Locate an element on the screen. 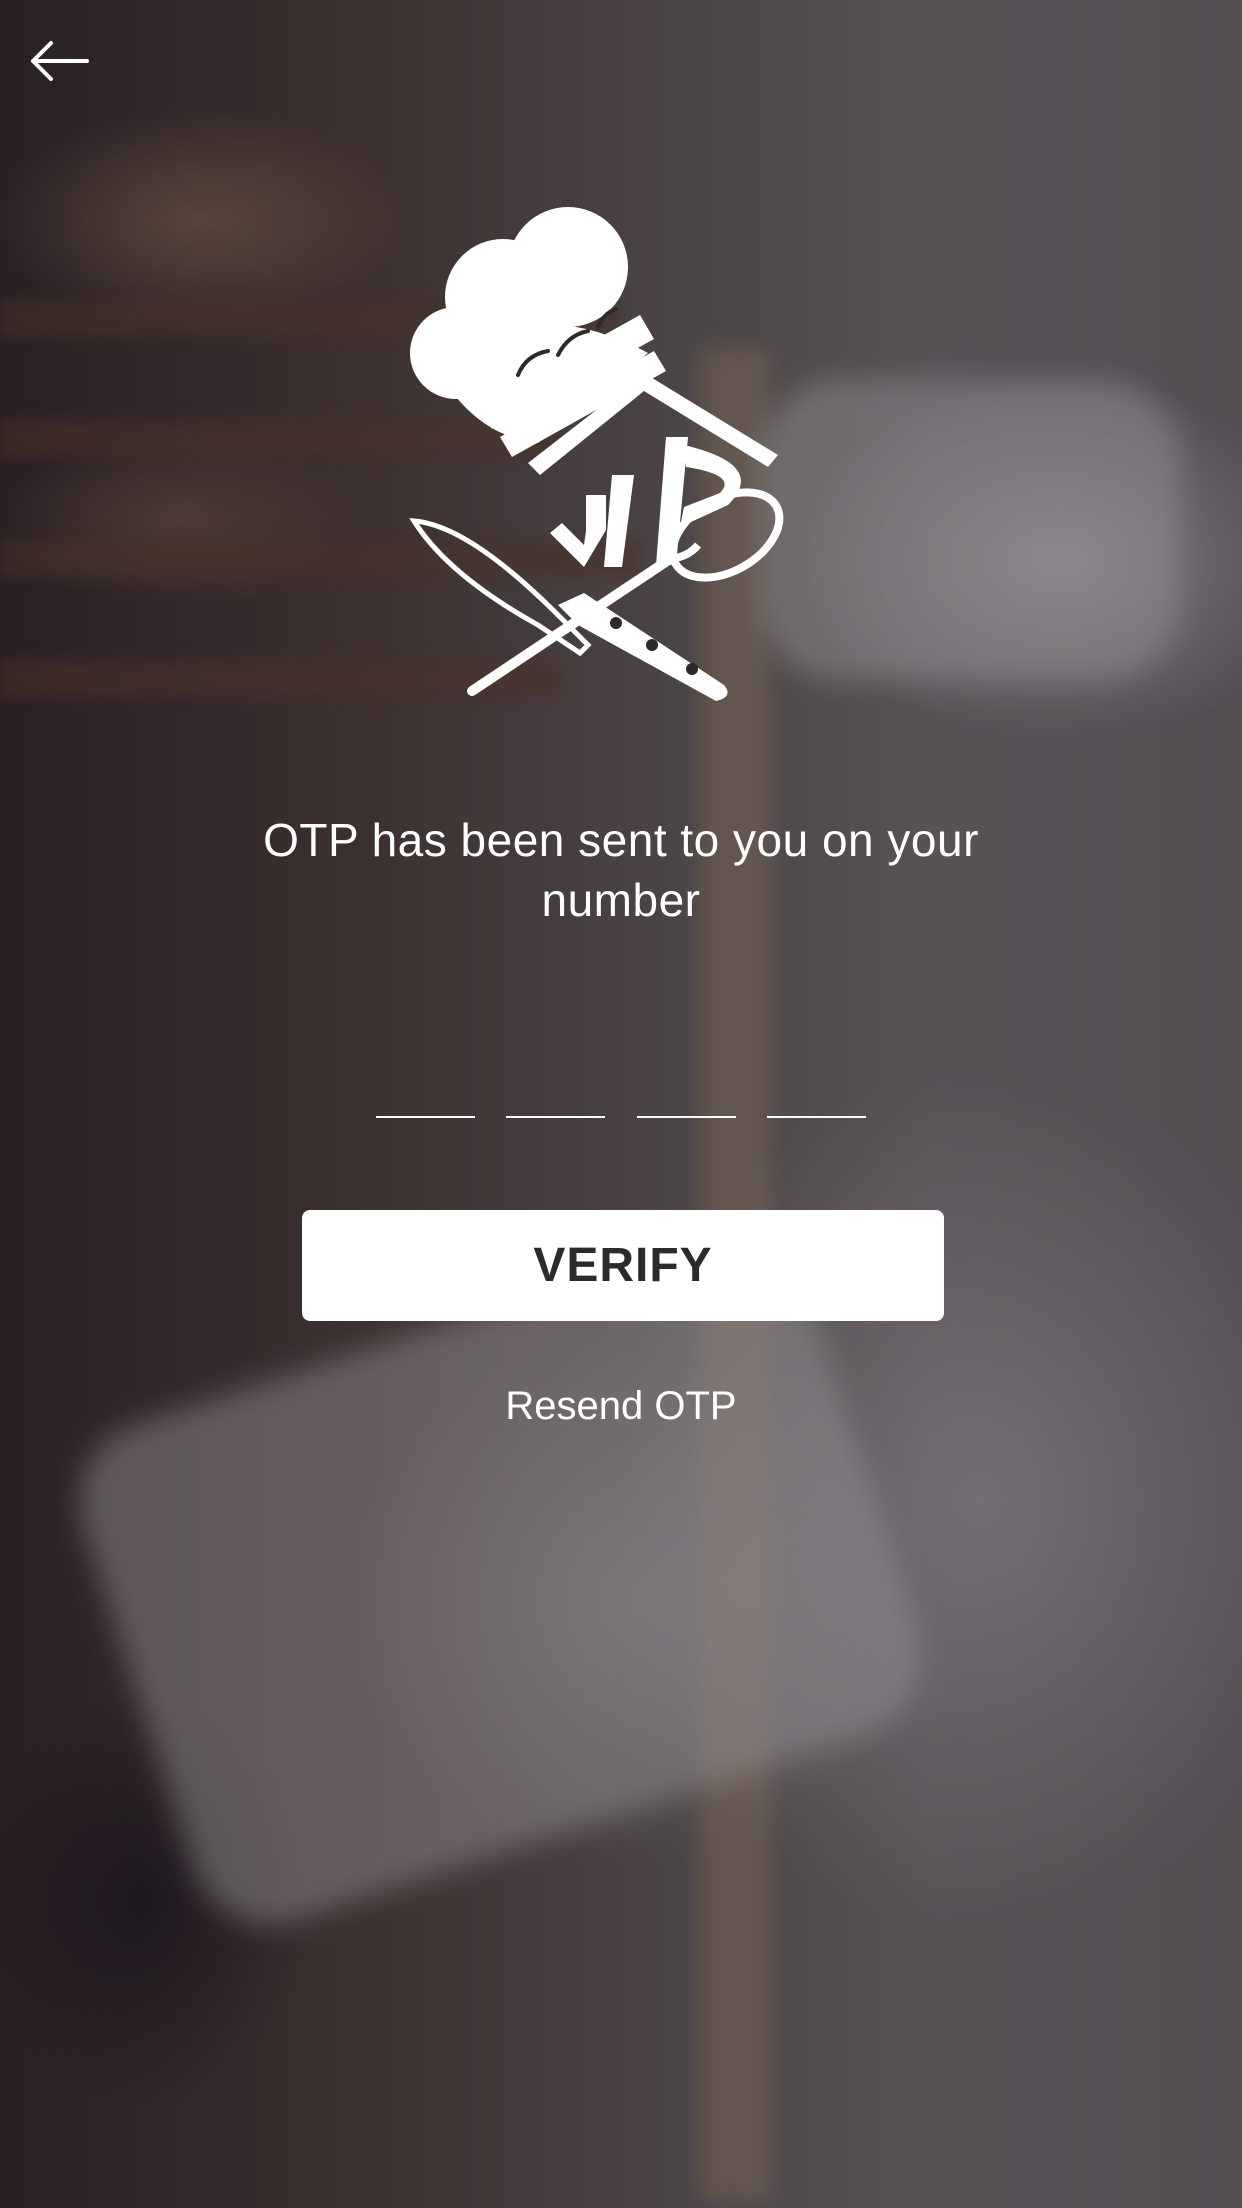 The height and width of the screenshot is (2208, 1242). resend-otp-link: Resend OTP is located at coordinates (621, 1406).